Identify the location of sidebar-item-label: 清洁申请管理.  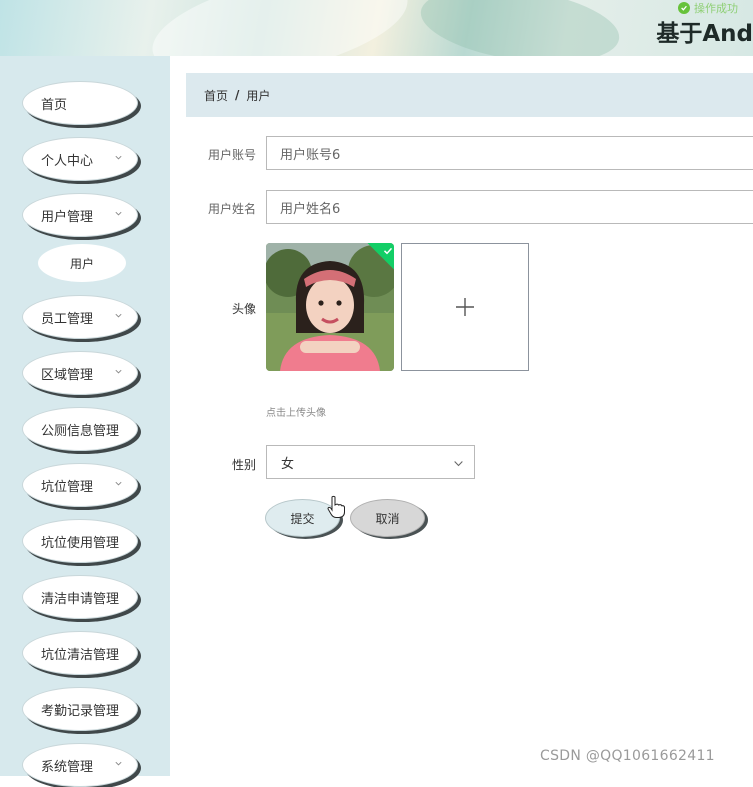
(80, 599).